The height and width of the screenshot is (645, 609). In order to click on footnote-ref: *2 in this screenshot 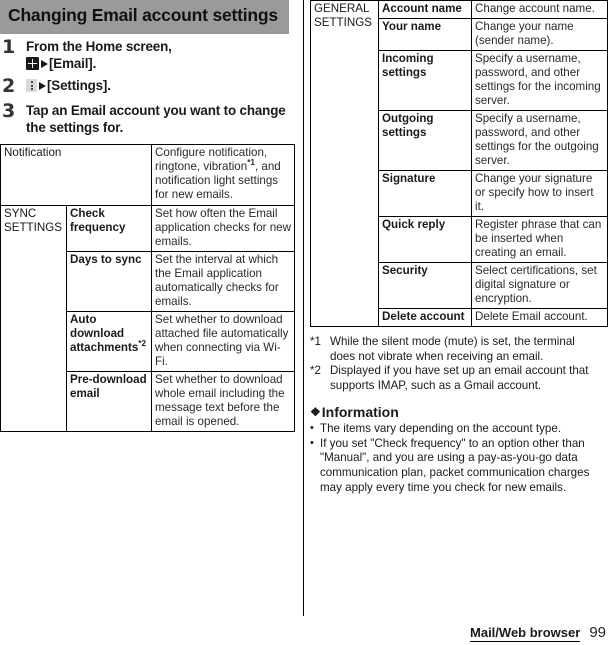, I will do `click(142, 343)`.